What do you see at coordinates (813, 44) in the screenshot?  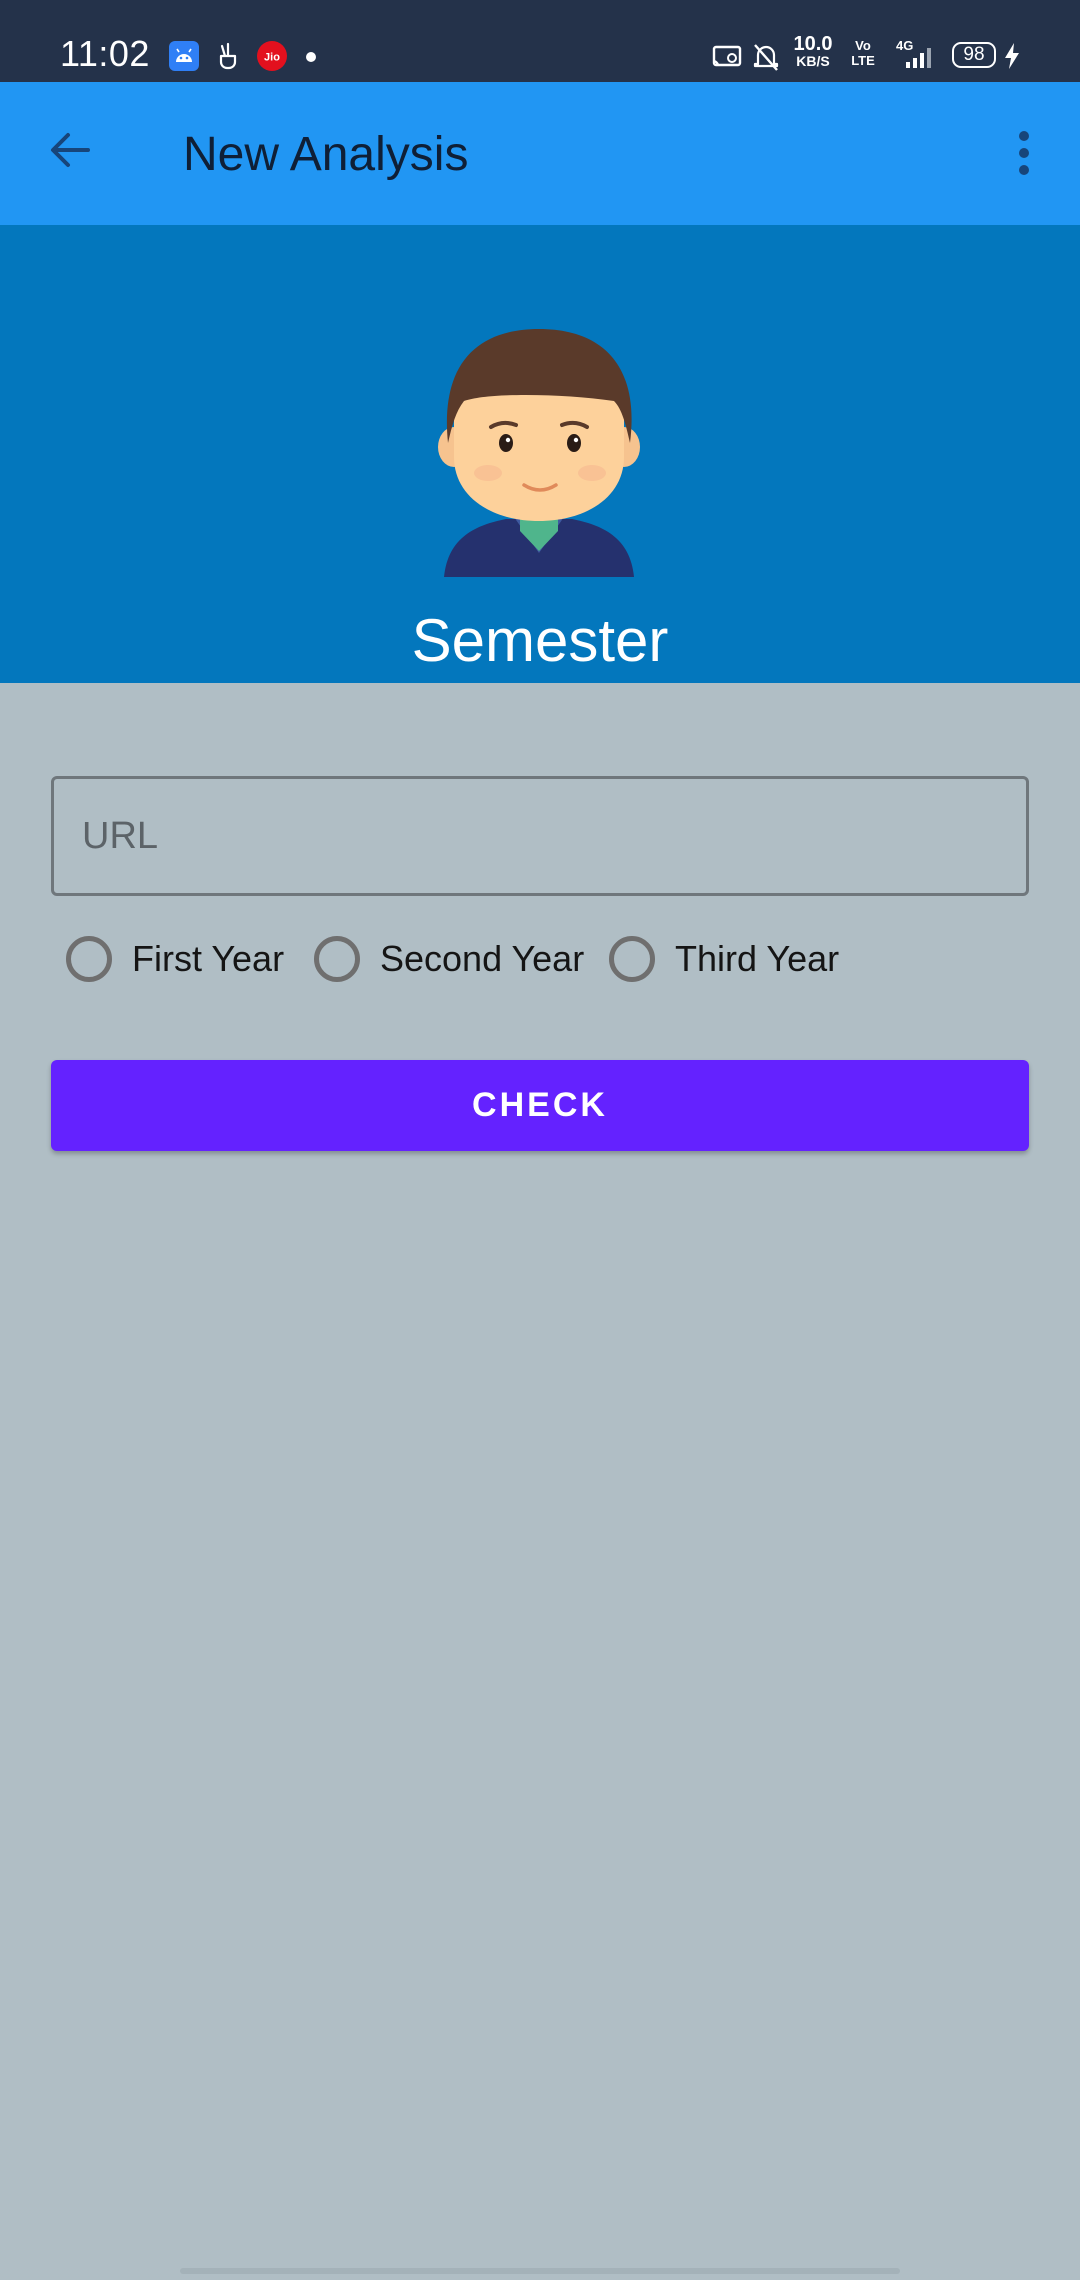 I see `network-speed-value: 10.0` at bounding box center [813, 44].